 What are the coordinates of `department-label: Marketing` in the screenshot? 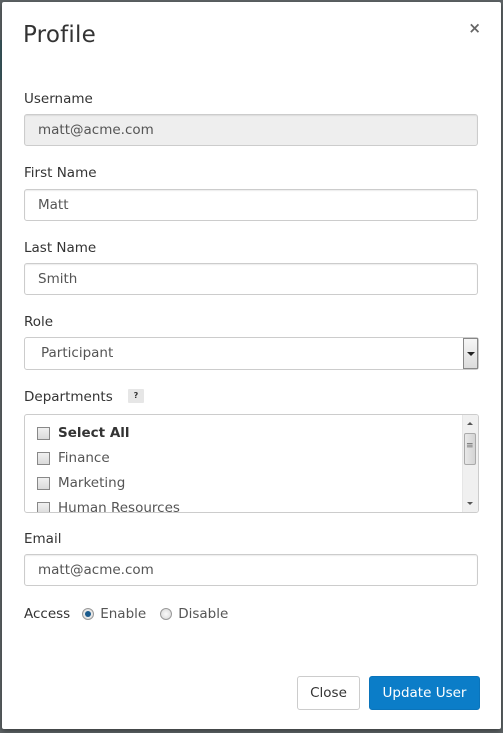 It's located at (92, 483).